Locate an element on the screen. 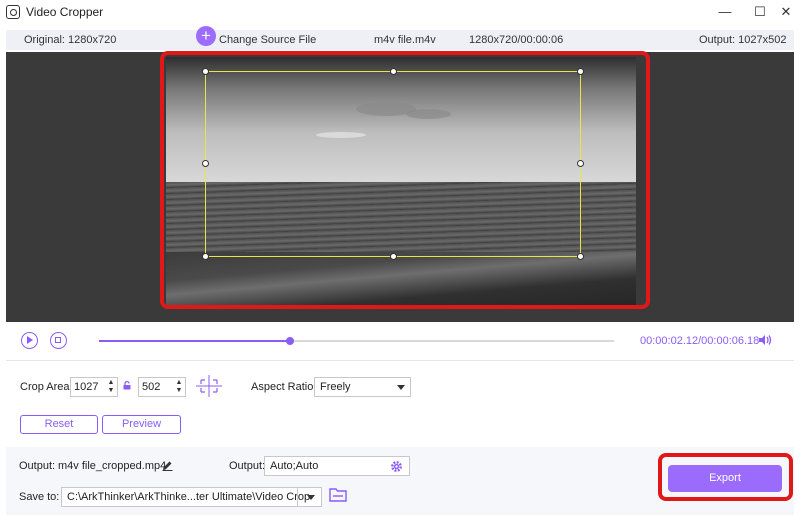 The height and width of the screenshot is (518, 800). maximize-button: ☐ is located at coordinates (760, 12).